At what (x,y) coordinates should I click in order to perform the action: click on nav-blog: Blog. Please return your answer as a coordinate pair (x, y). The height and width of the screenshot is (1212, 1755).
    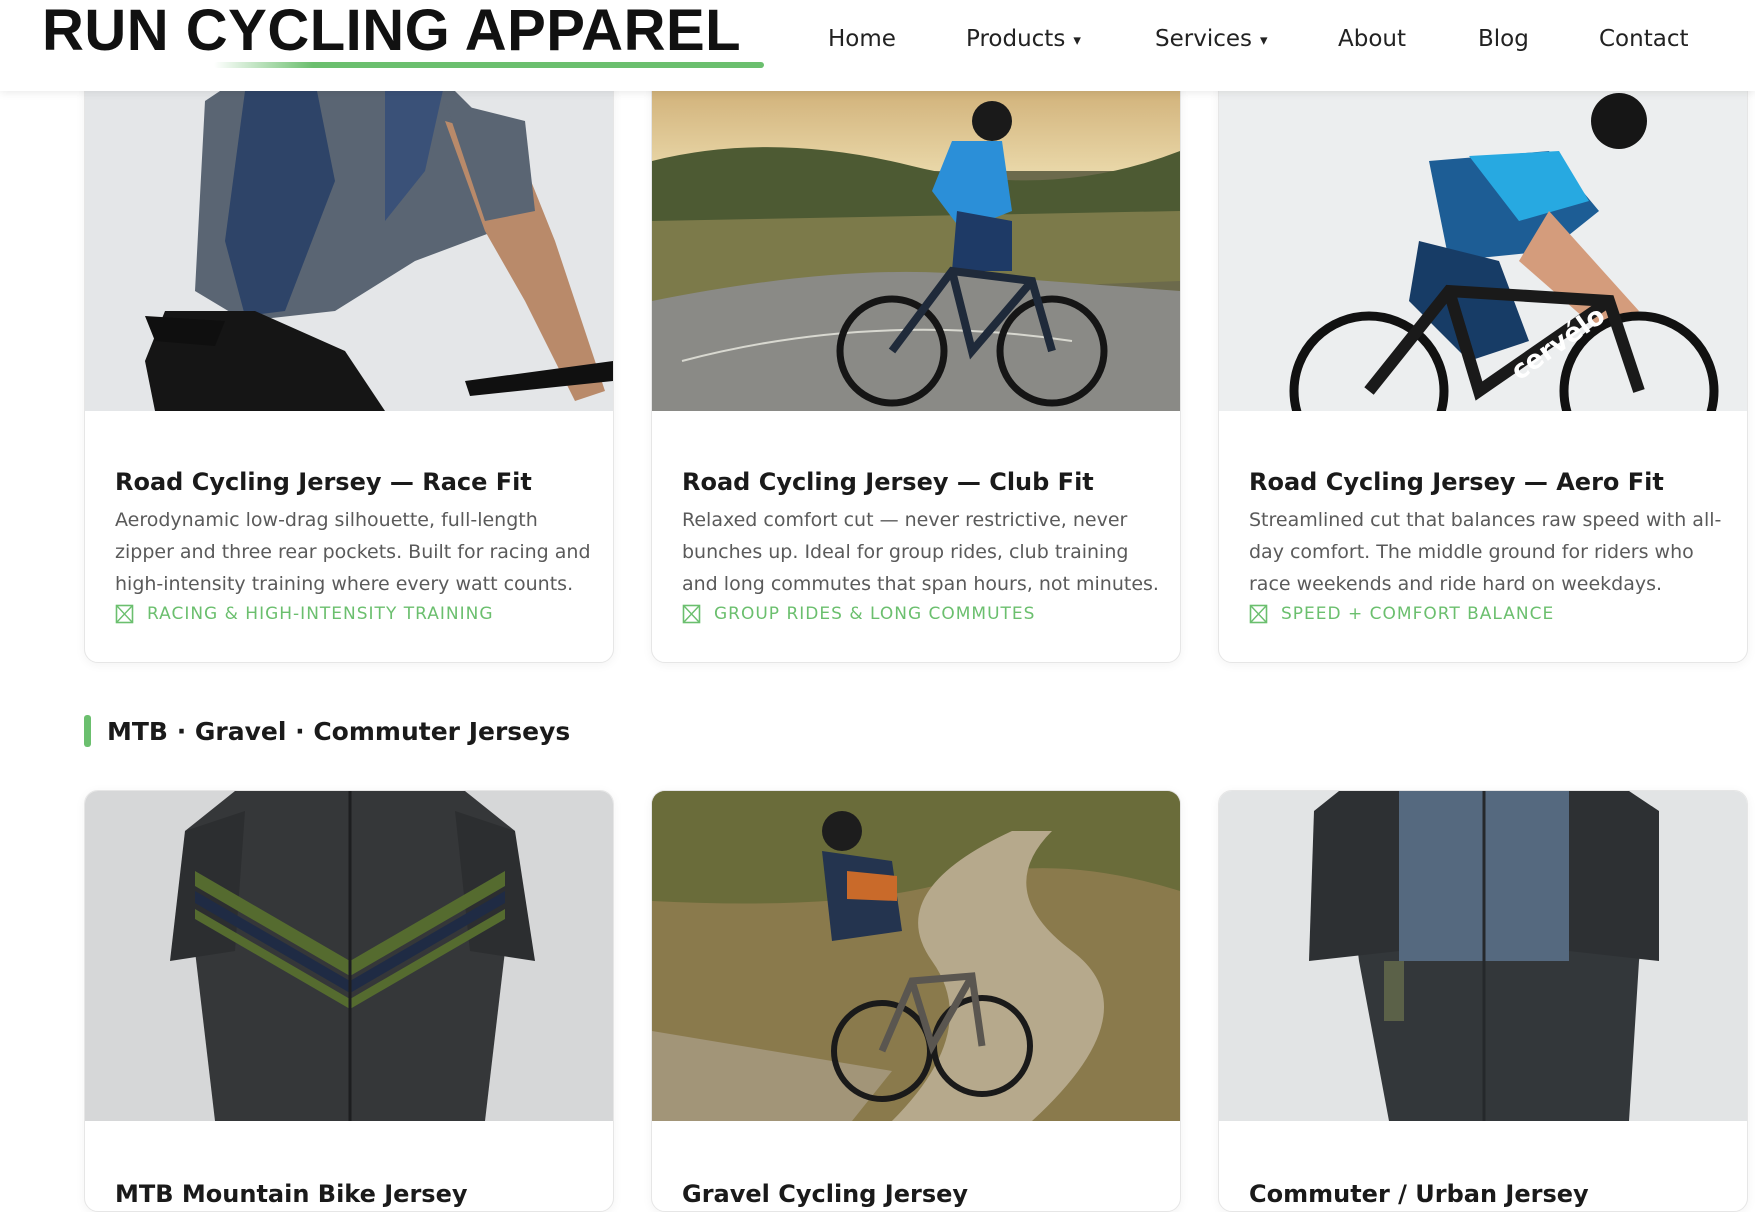
    Looking at the image, I should click on (1503, 39).